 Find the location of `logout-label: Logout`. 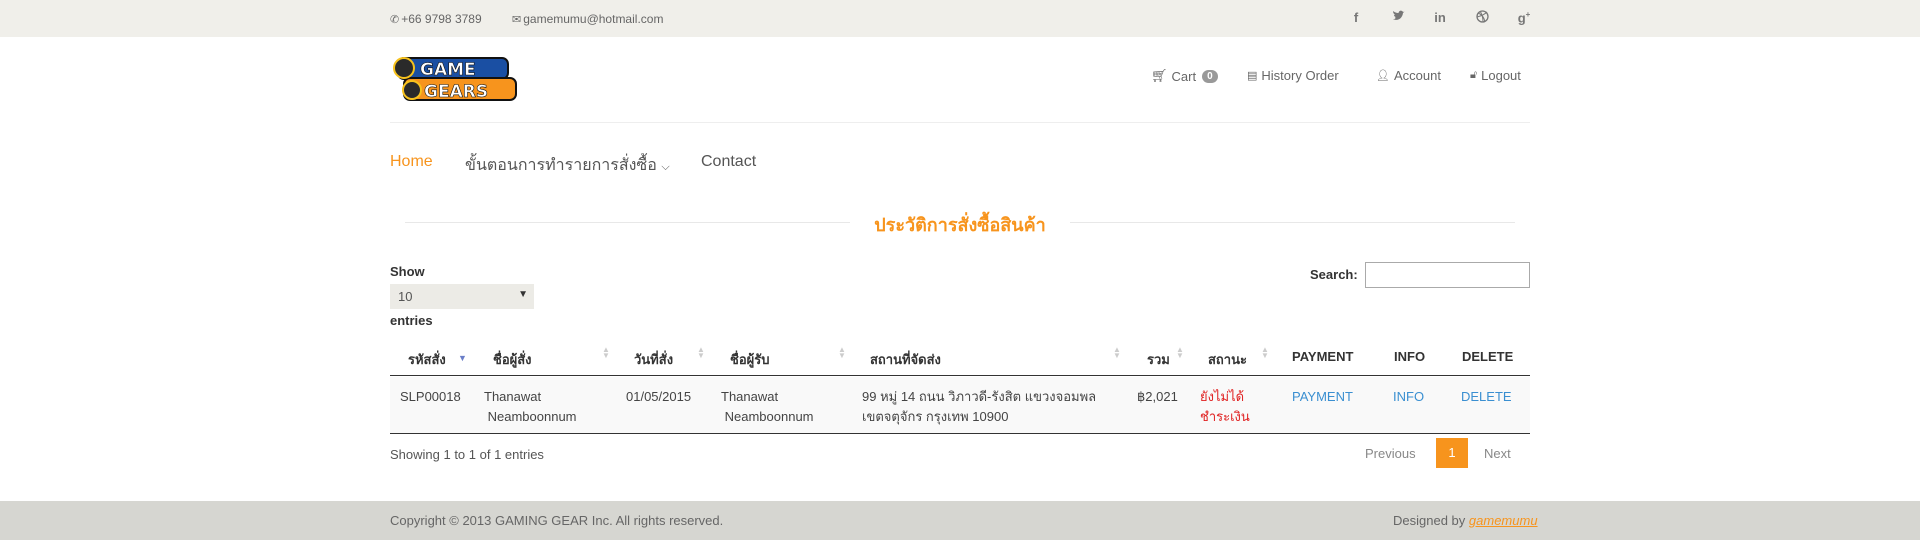

logout-label: Logout is located at coordinates (1501, 75).